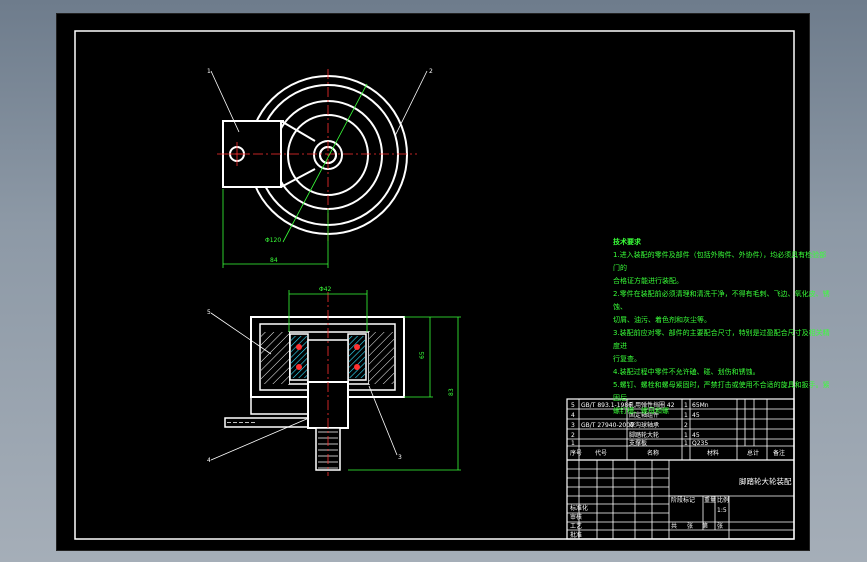  What do you see at coordinates (325, 289) in the screenshot?
I see `dim-phi42: Φ42` at bounding box center [325, 289].